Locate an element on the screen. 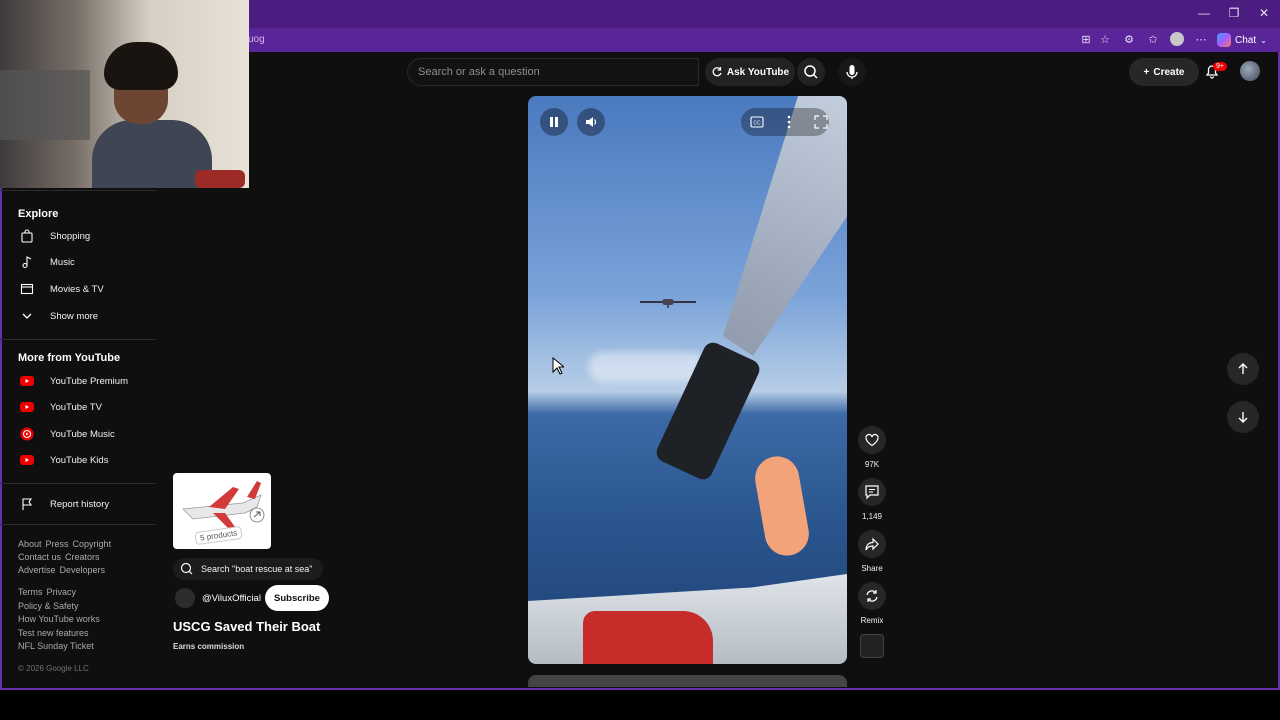  footer-link-copyright: Copyright is located at coordinates (92, 544).